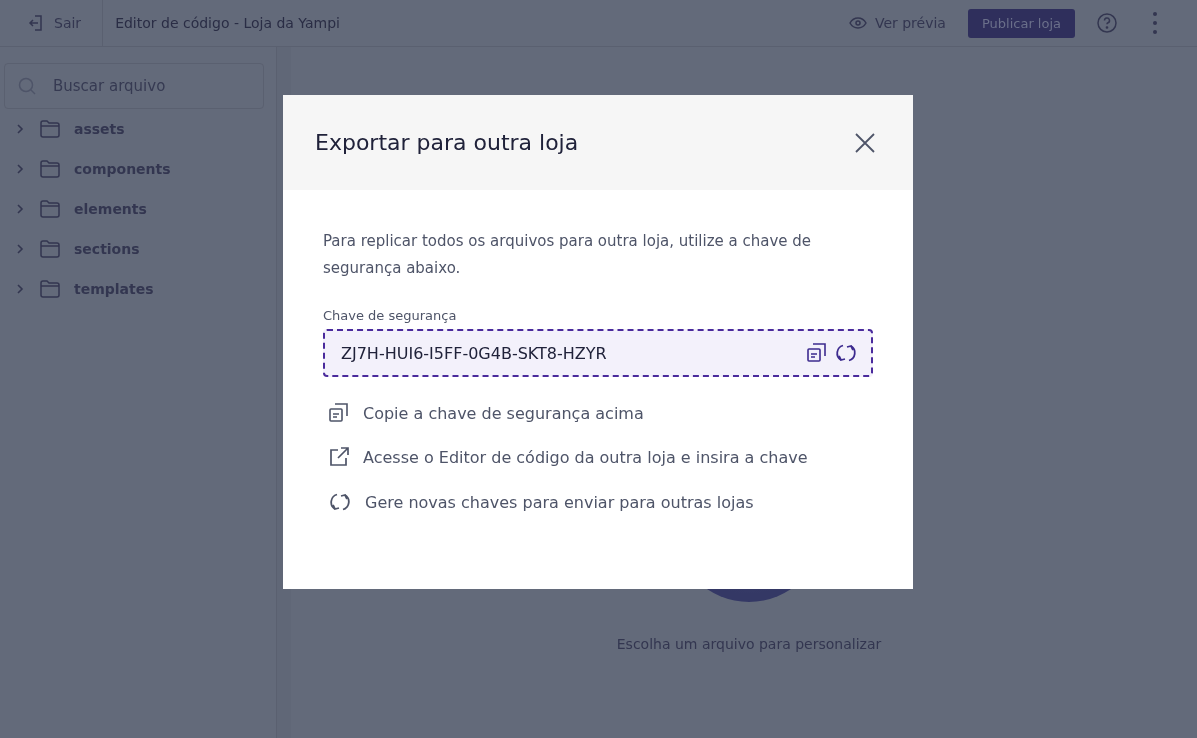 This screenshot has height=738, width=1197. I want to click on step-text: Acesse o Editor de código da outra loja e insira a chave, so click(585, 457).